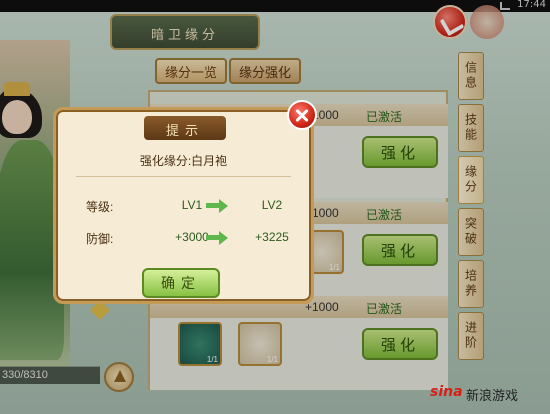 This screenshot has height=414, width=550. What do you see at coordinates (183, 176) in the screenshot?
I see `divider` at bounding box center [183, 176].